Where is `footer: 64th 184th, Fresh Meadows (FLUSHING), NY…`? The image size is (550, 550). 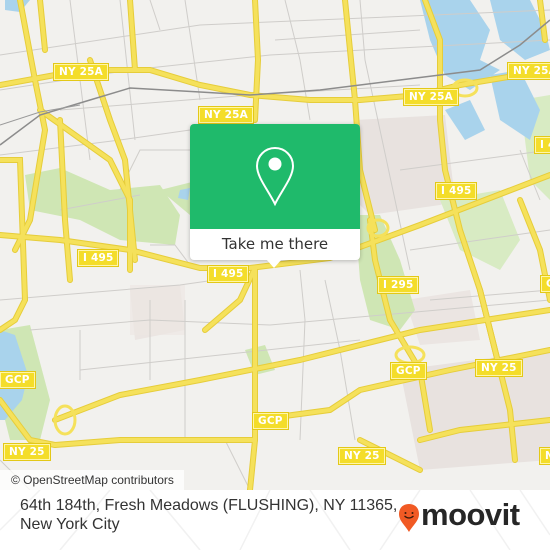 footer: 64th 184th, Fresh Meadows (FLUSHING), NY… is located at coordinates (275, 520).